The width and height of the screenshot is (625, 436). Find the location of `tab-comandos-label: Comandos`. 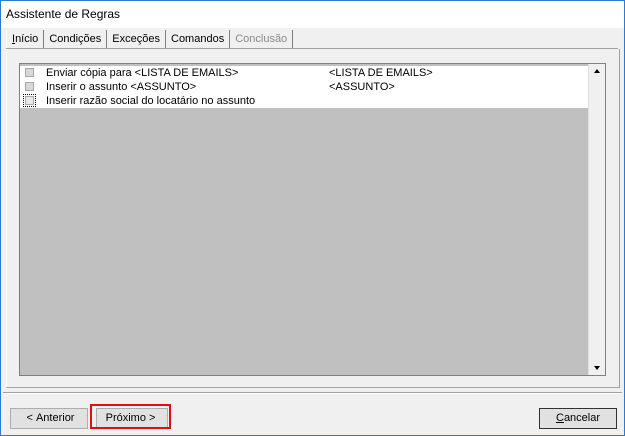

tab-comandos-label: Comandos is located at coordinates (198, 39).